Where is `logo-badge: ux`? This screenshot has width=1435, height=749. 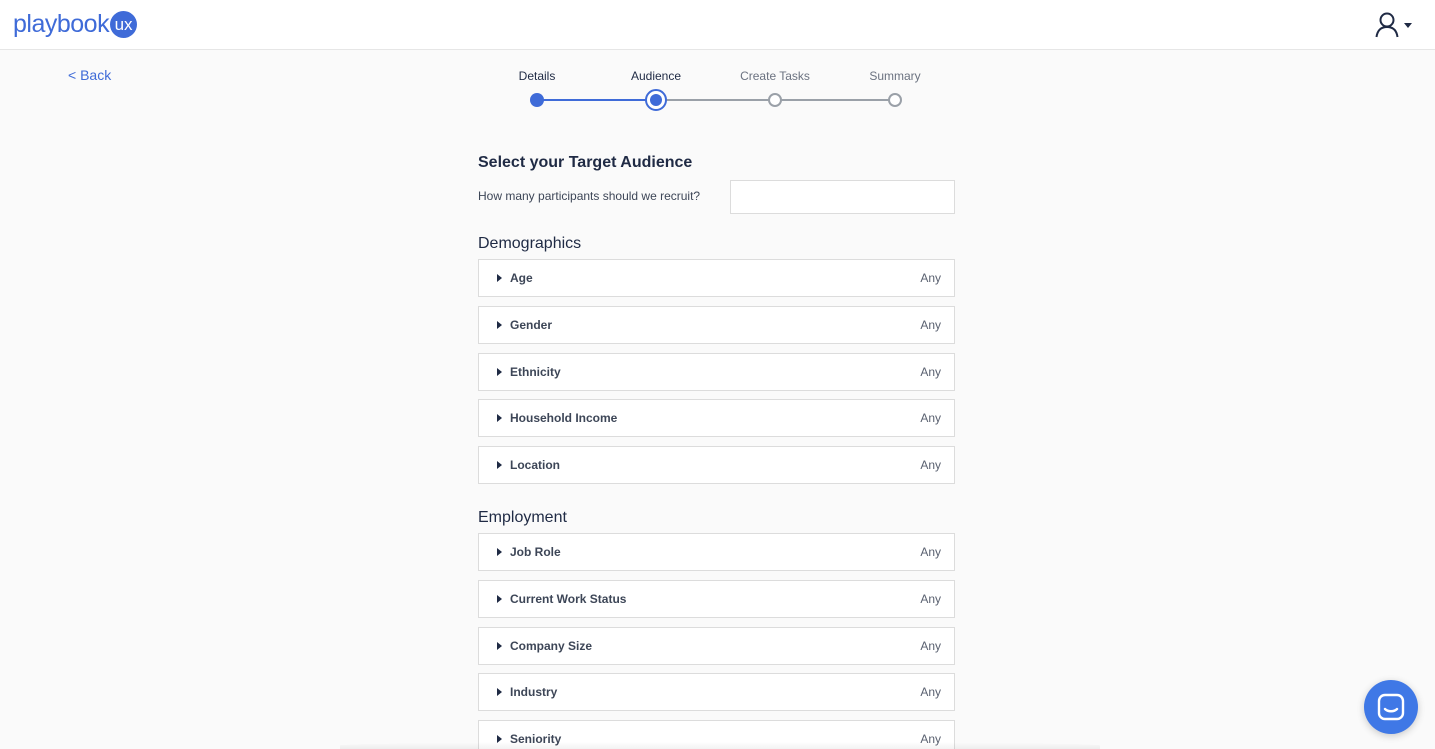 logo-badge: ux is located at coordinates (124, 24).